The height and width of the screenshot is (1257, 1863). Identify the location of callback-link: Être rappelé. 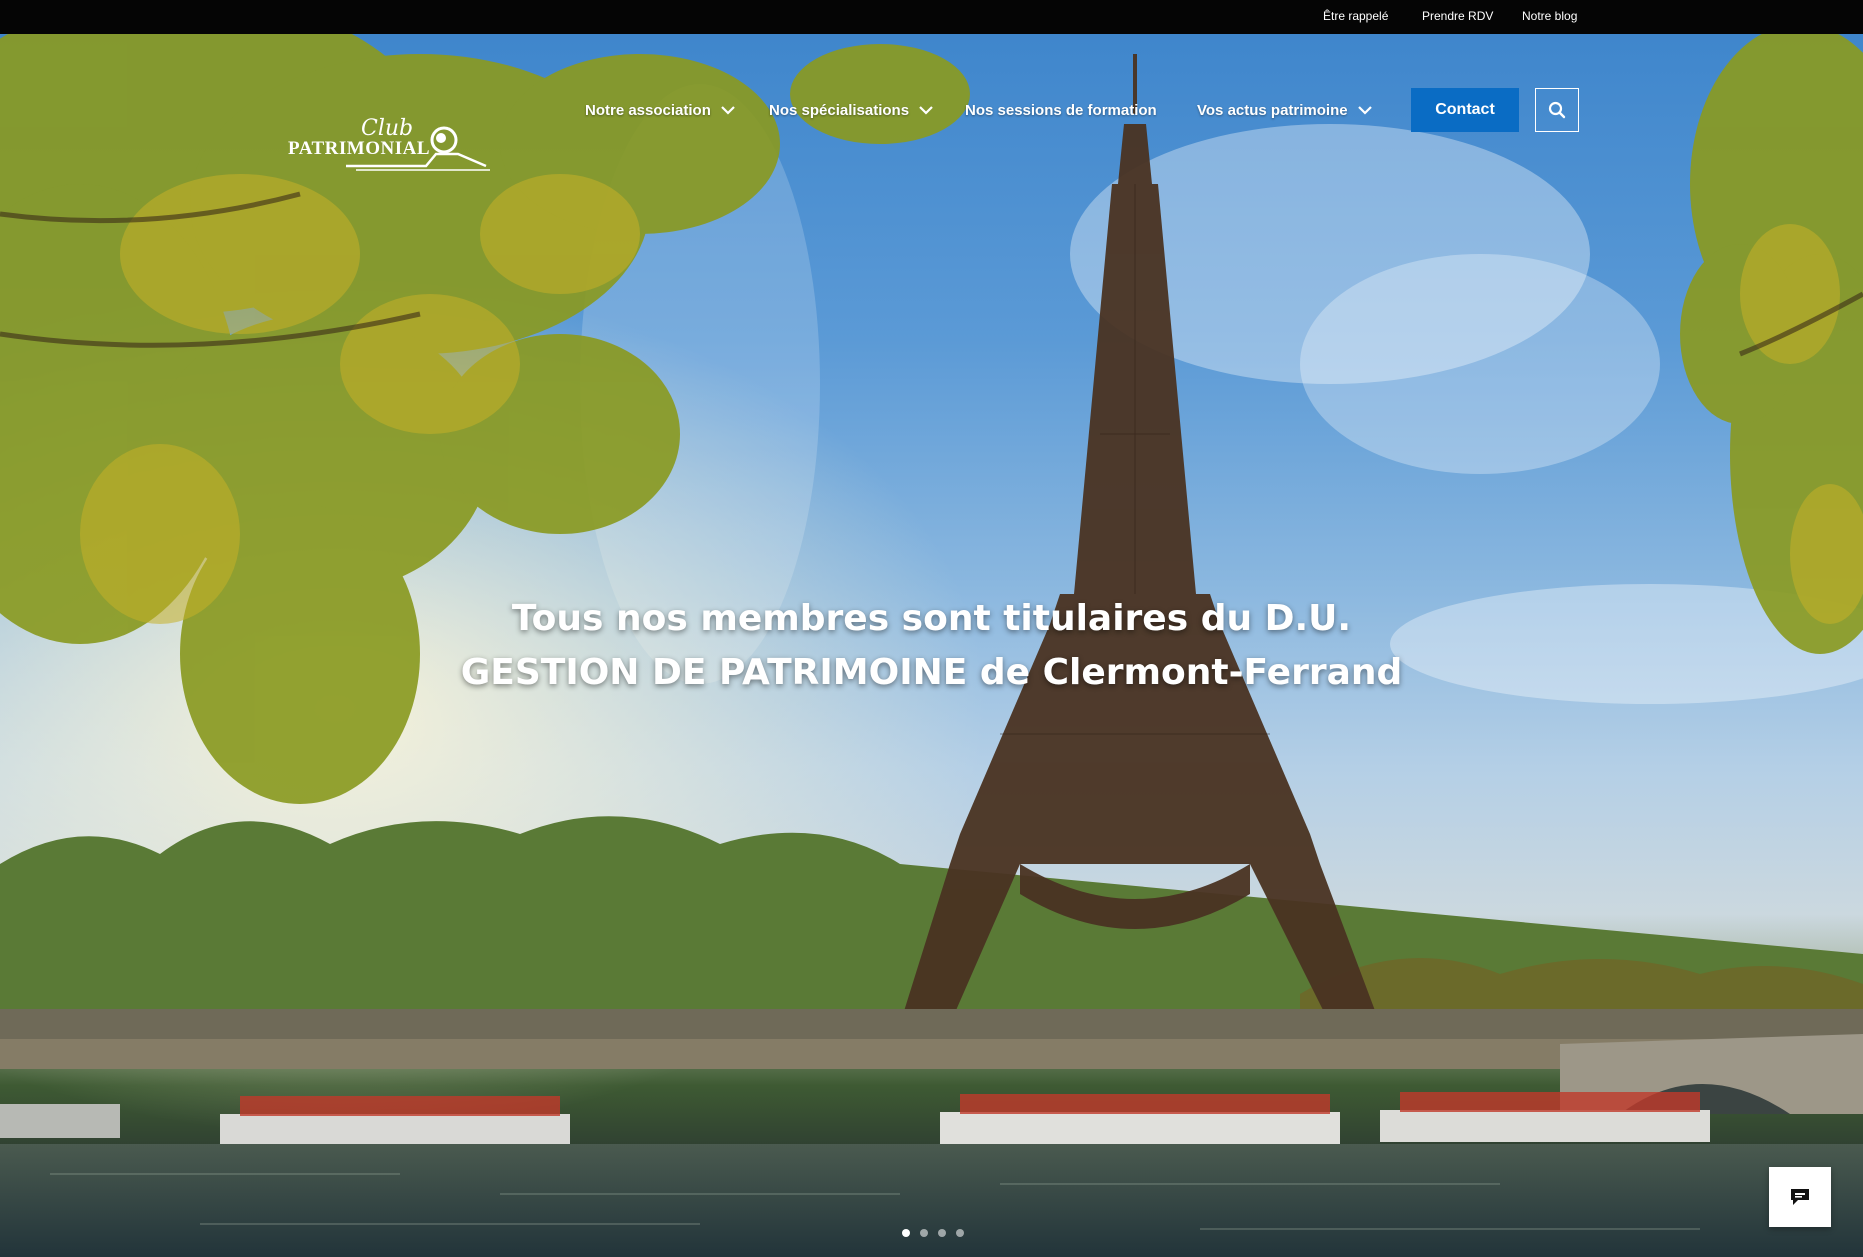
(1355, 16).